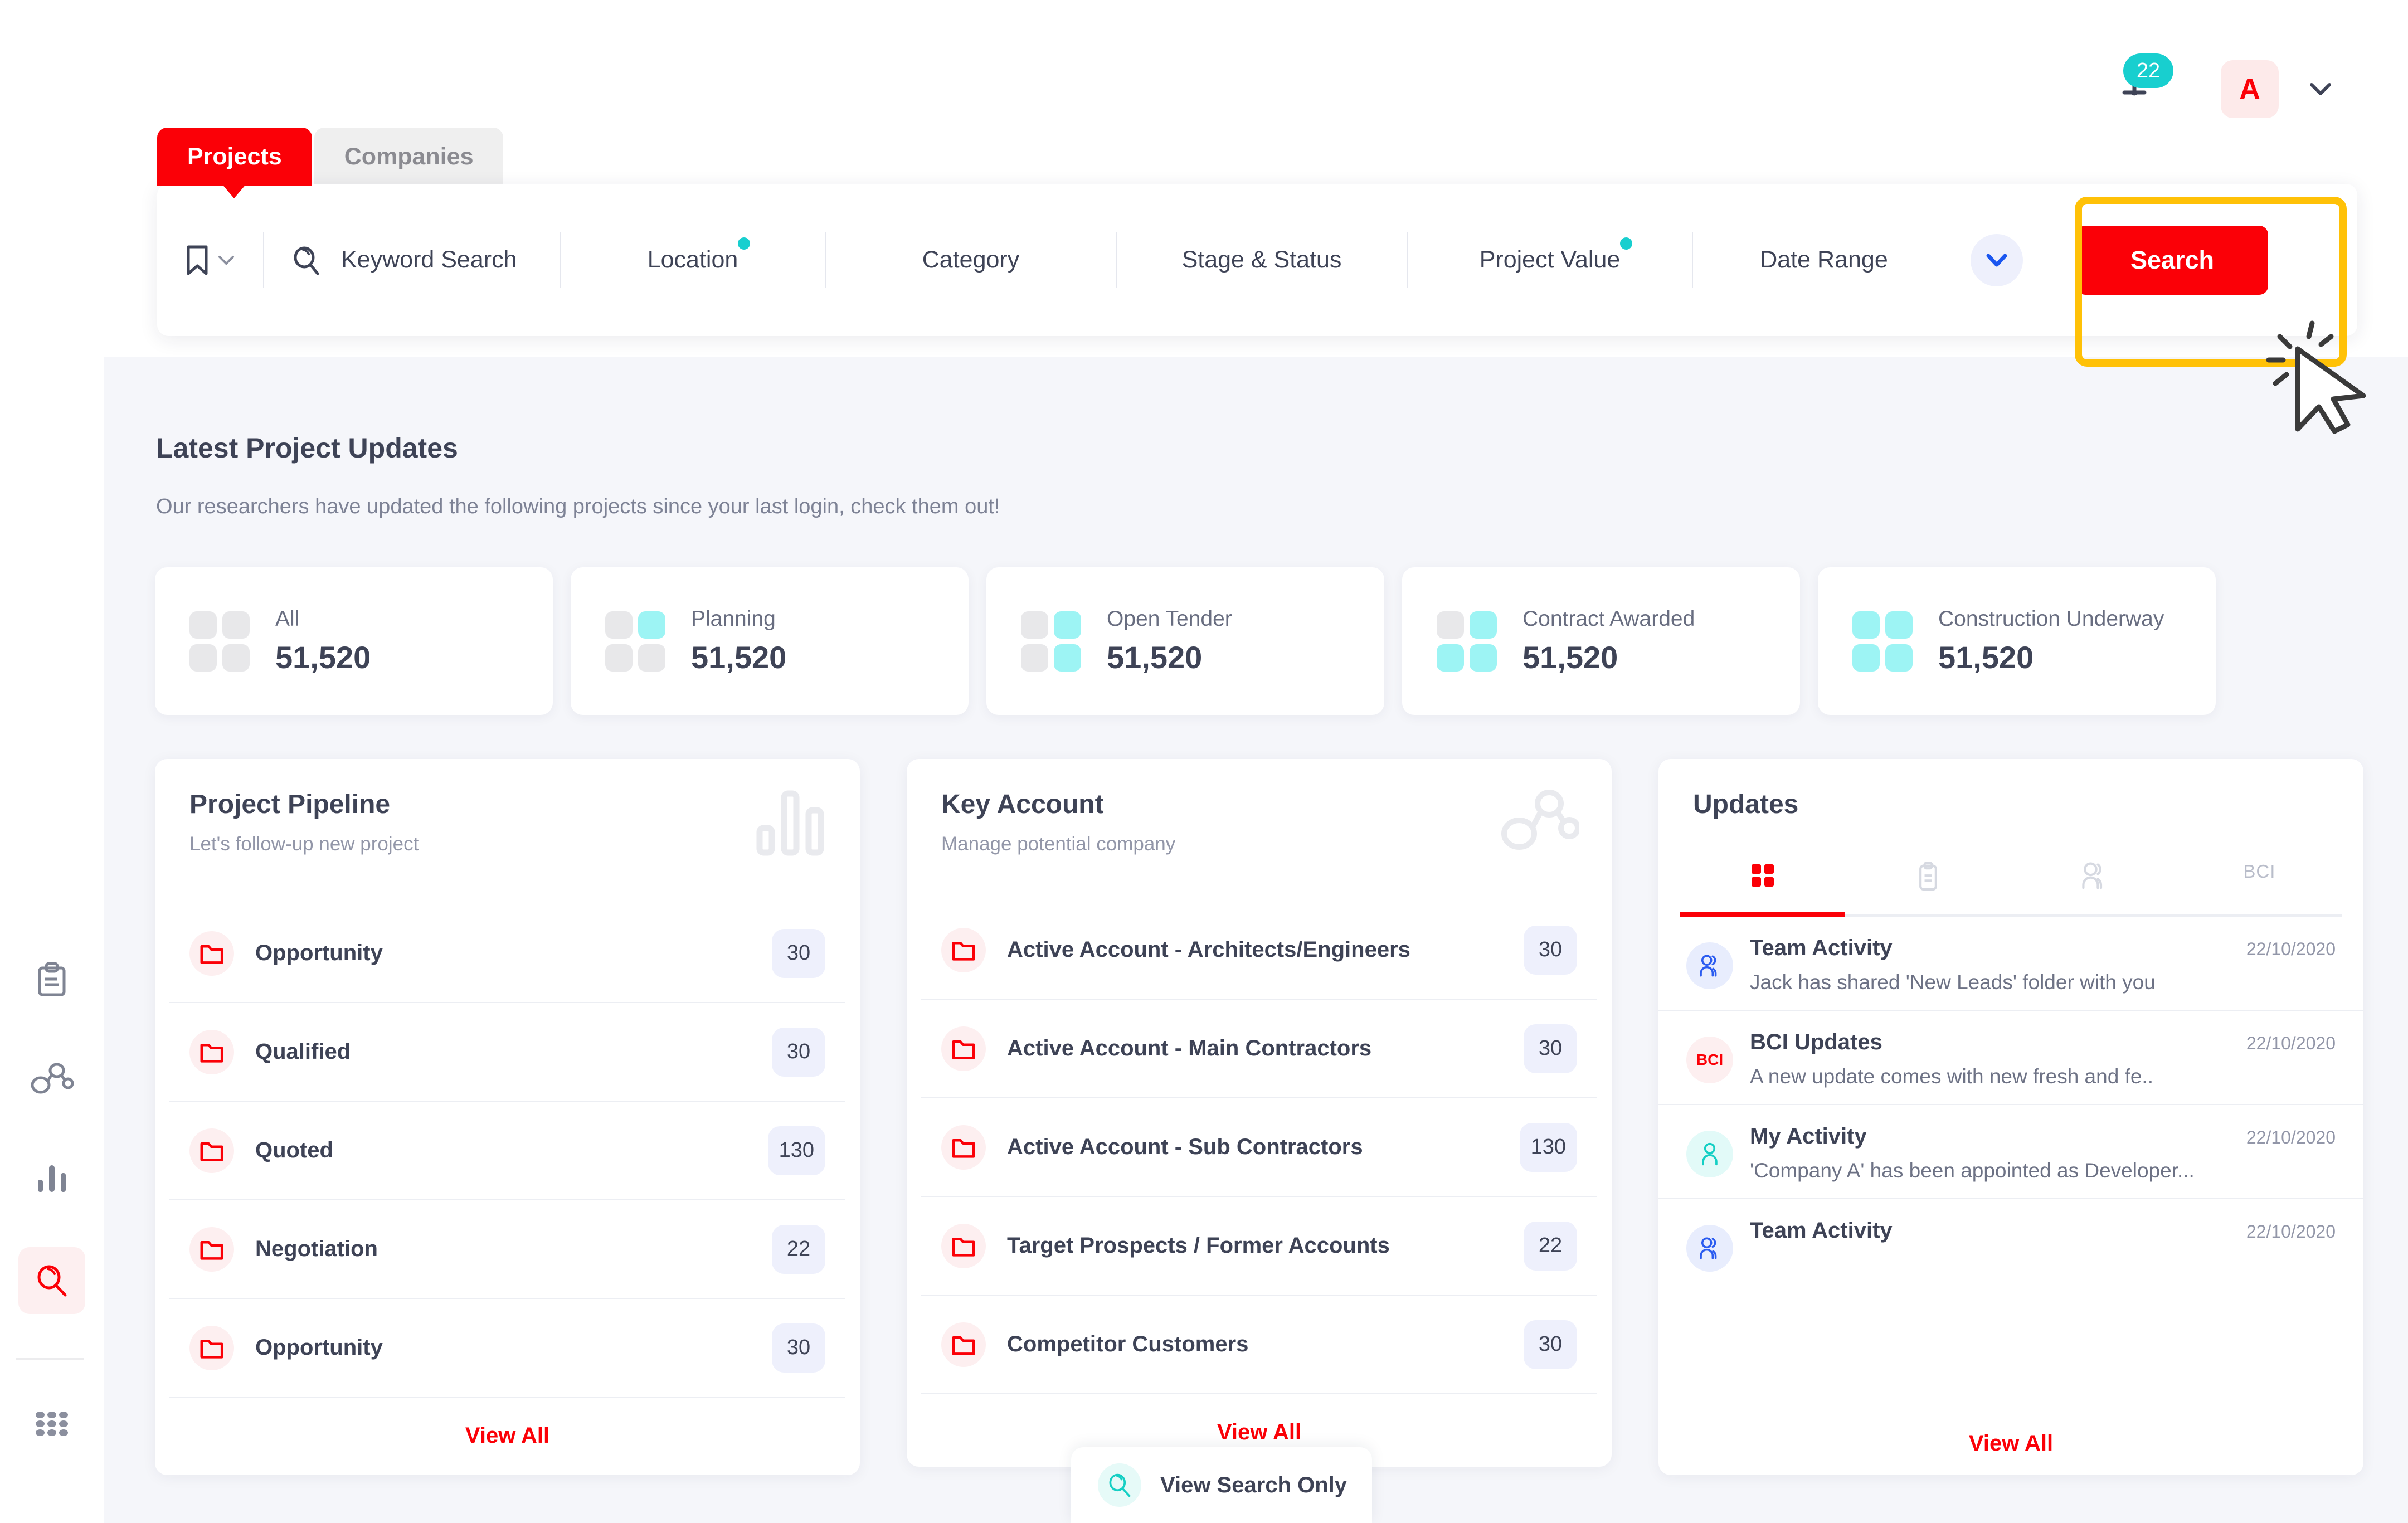  What do you see at coordinates (2011, 1443) in the screenshot?
I see `updates-view-all-link: View All` at bounding box center [2011, 1443].